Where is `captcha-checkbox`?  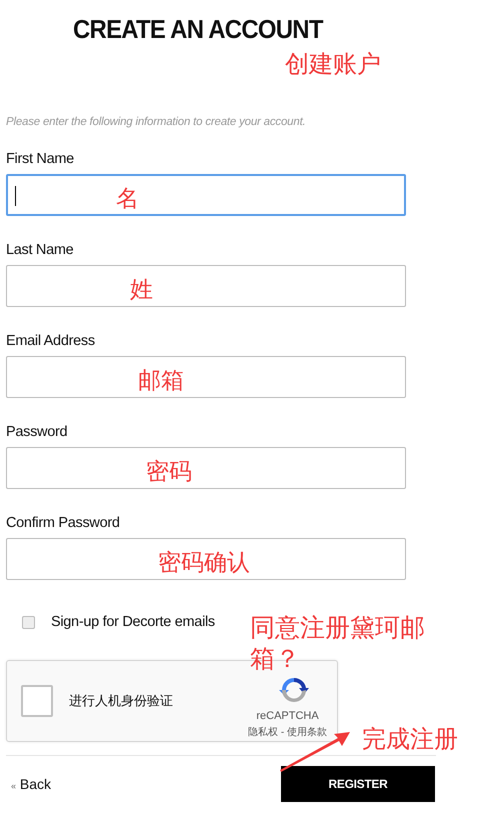
captcha-checkbox is located at coordinates (37, 701).